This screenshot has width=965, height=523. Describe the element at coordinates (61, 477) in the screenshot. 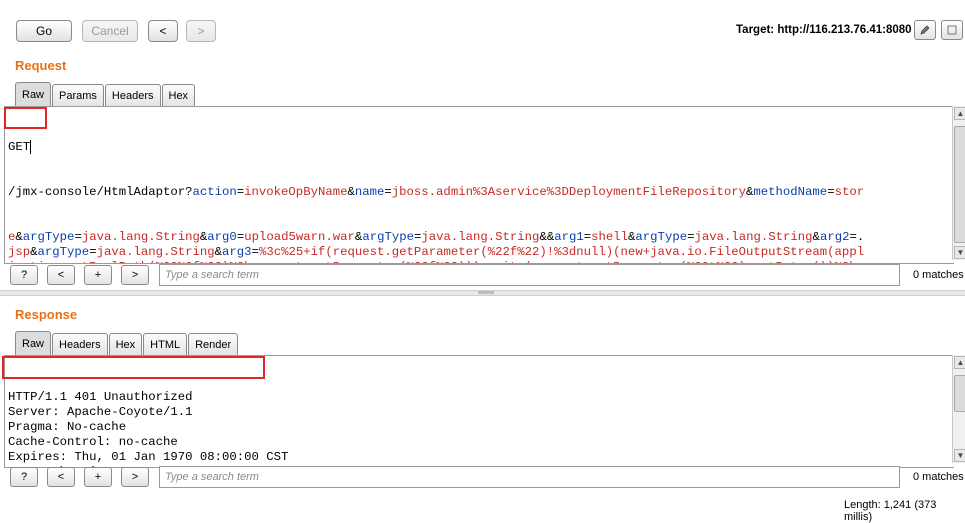

I see `response-search-prev-button: <` at that location.